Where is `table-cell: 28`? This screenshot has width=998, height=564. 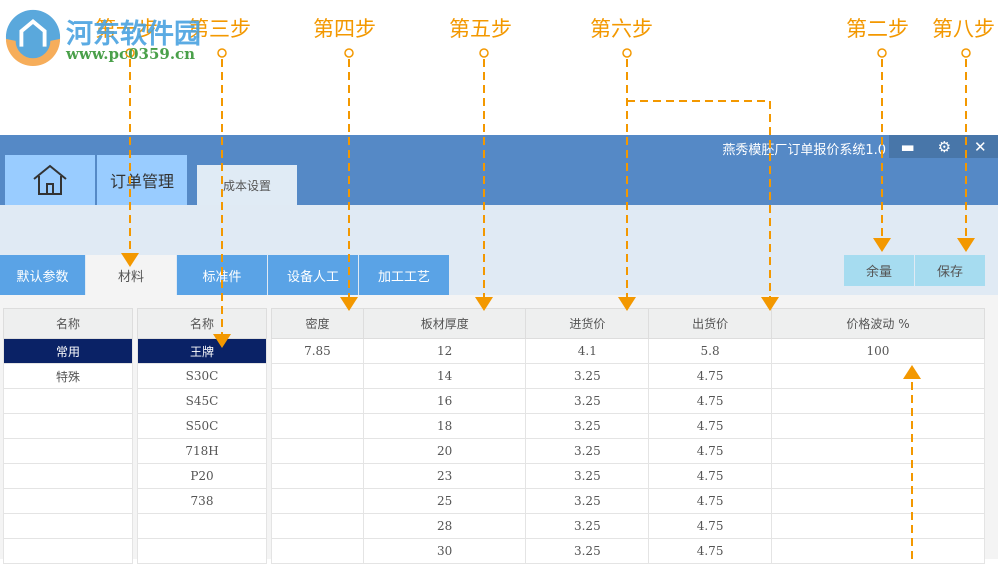 table-cell: 28 is located at coordinates (444, 526).